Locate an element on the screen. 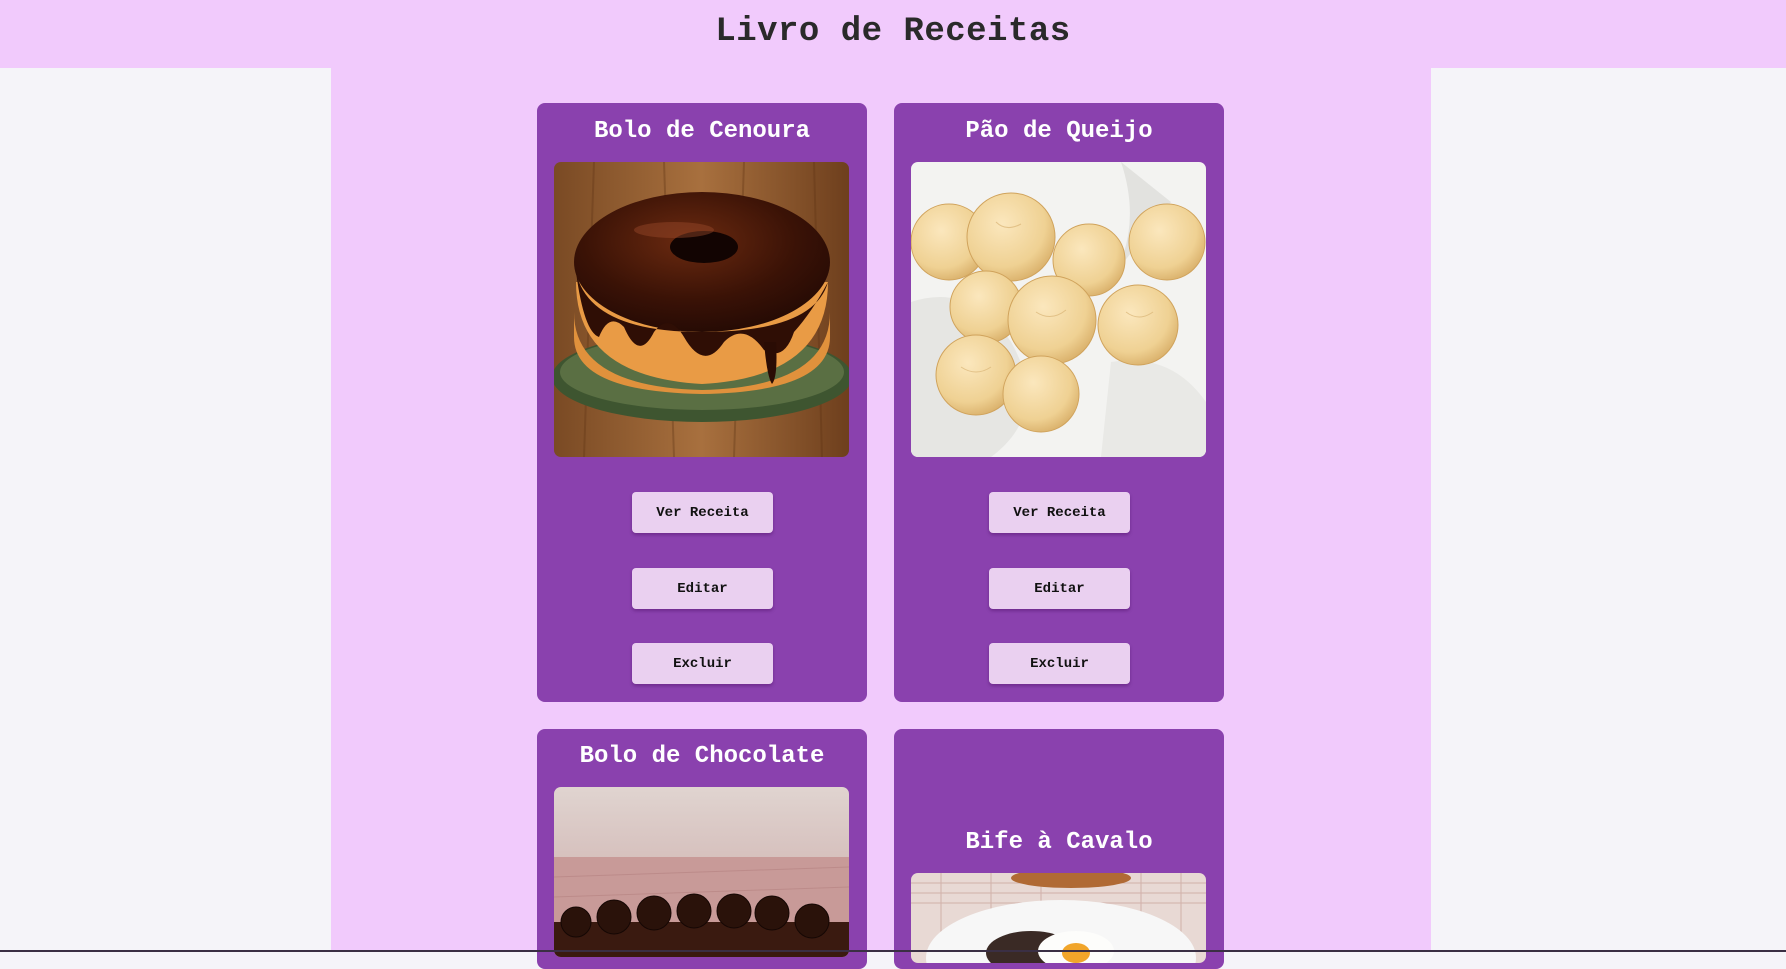  page-title: Livro de Receitas is located at coordinates (893, 32).